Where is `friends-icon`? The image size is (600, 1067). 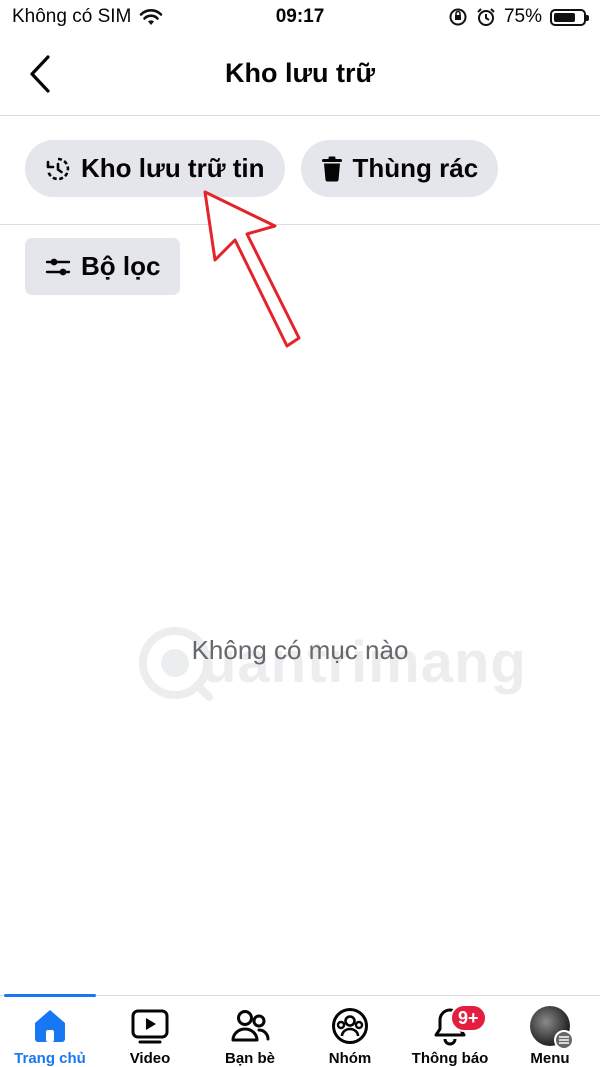 friends-icon is located at coordinates (250, 1026).